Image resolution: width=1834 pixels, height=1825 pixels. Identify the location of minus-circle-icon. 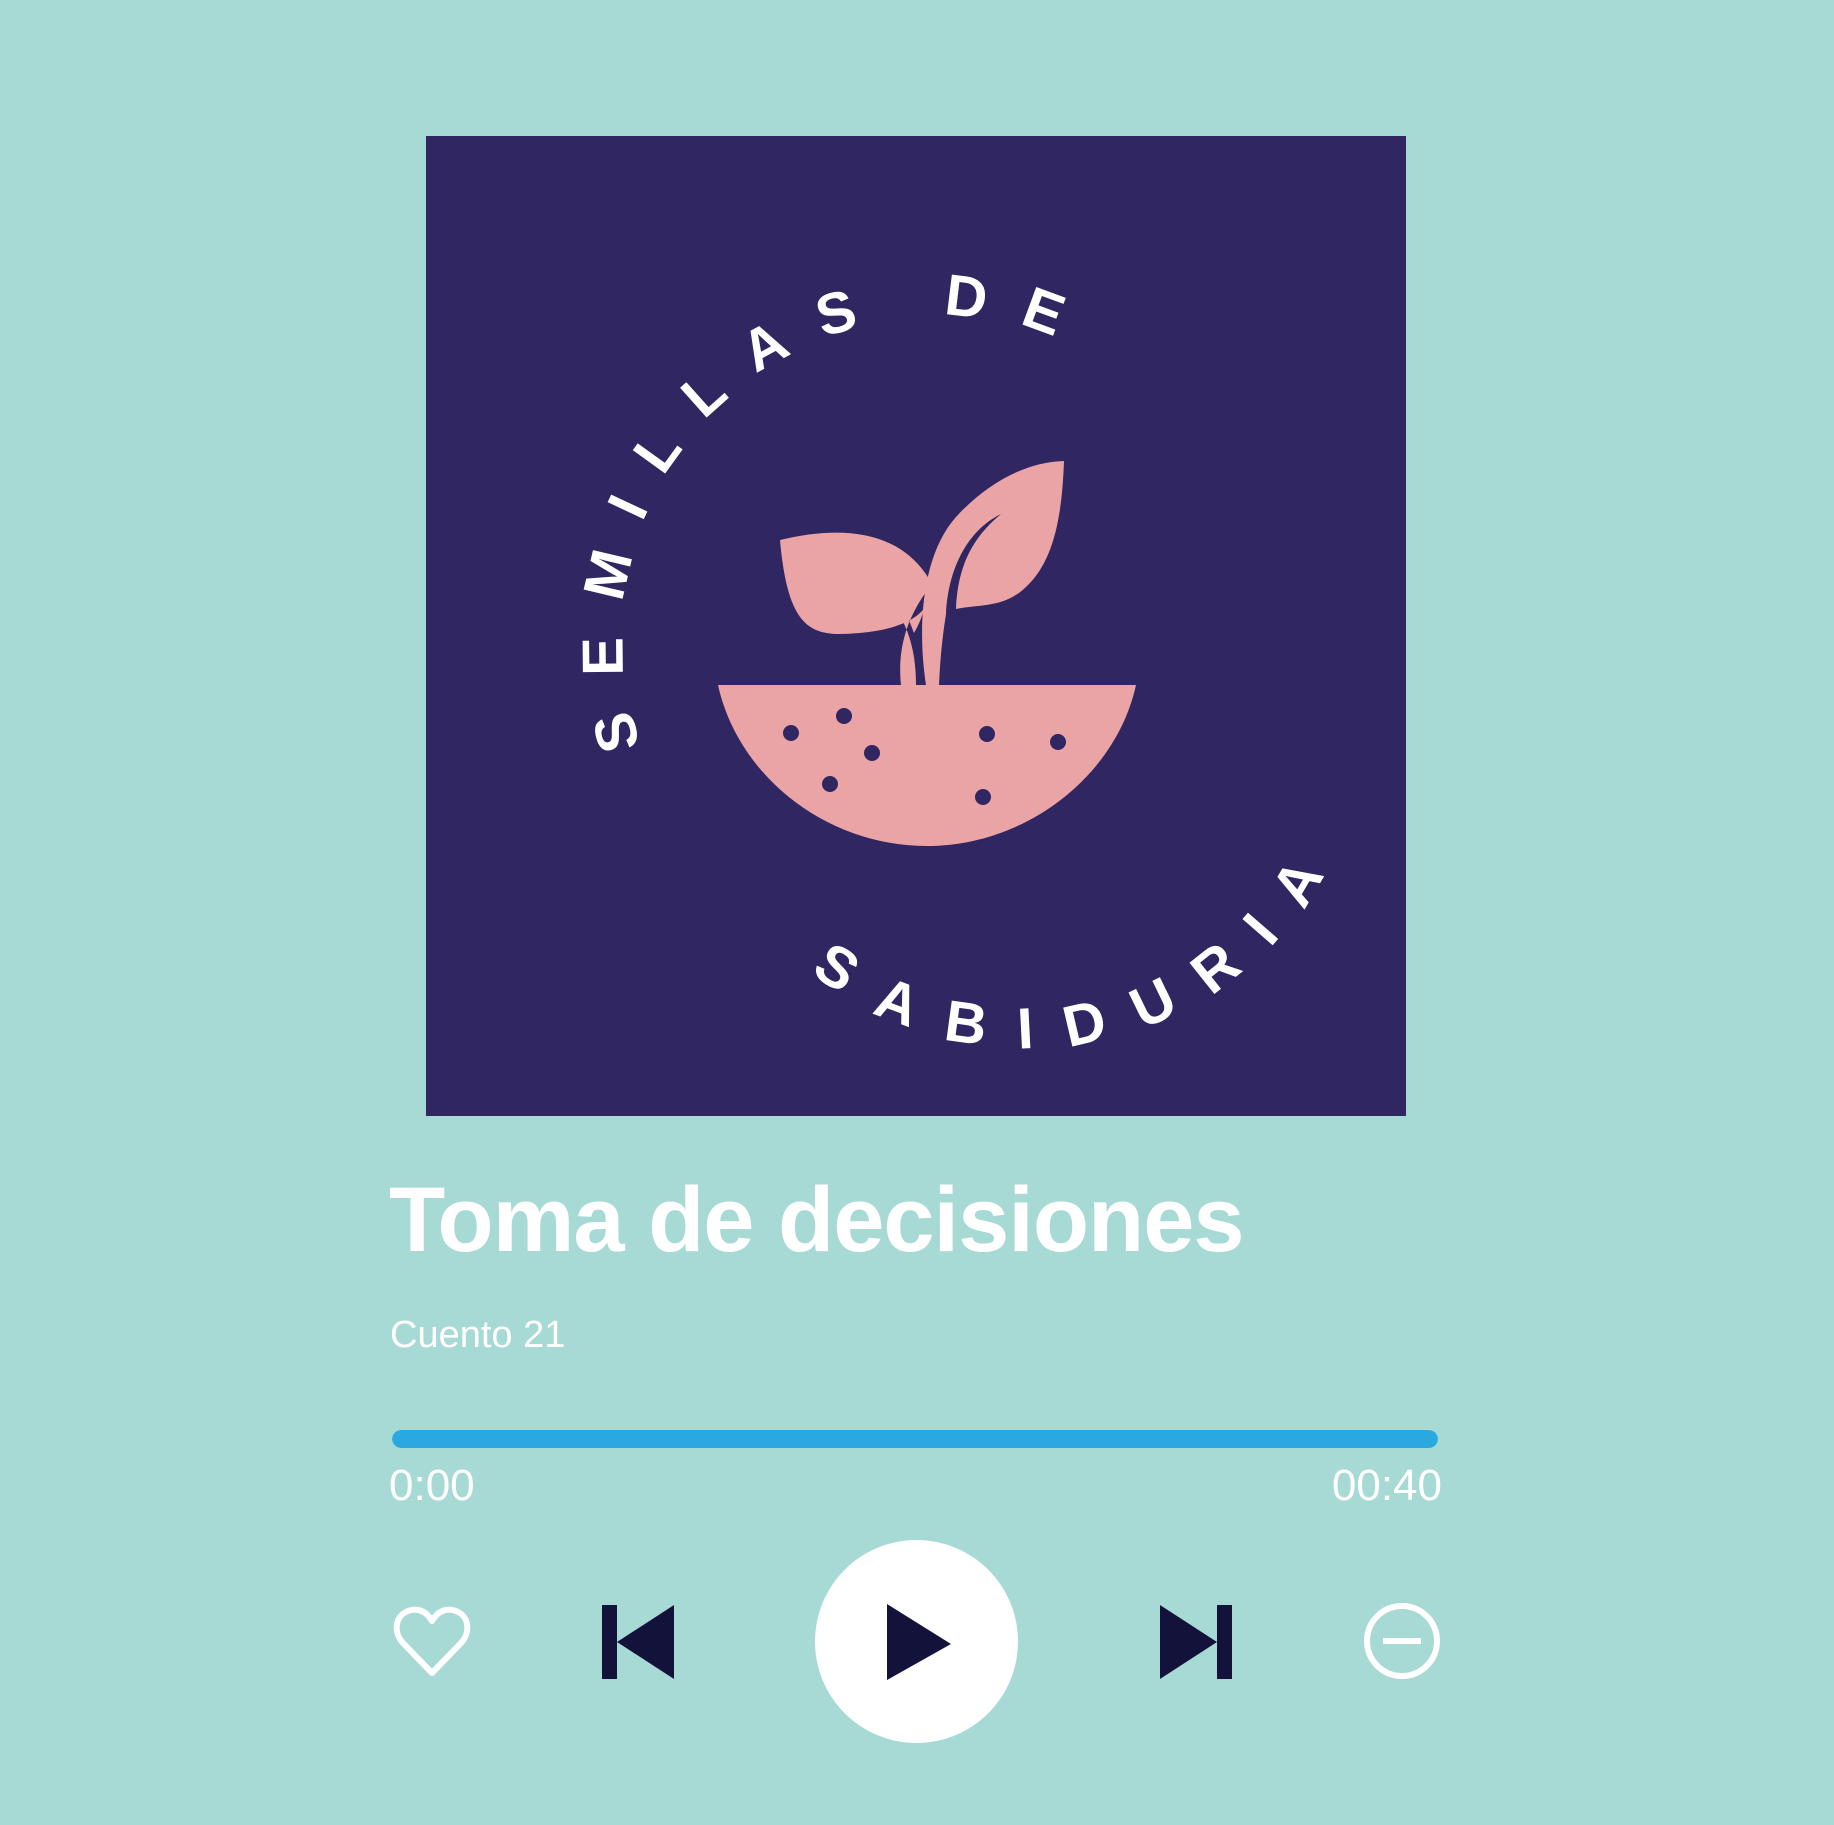
(1402, 1641).